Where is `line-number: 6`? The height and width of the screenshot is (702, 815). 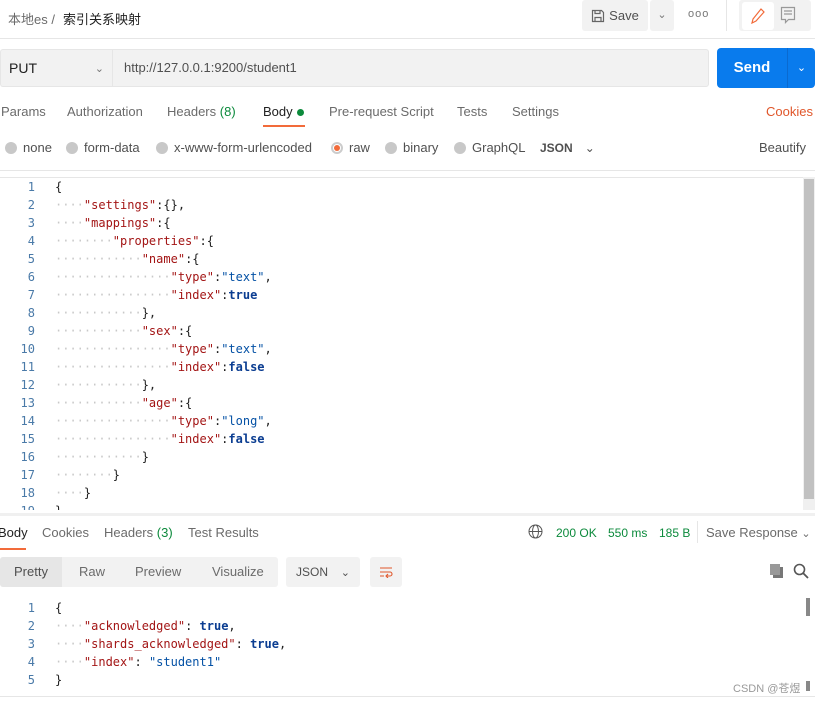
line-number: 6 is located at coordinates (31, 277).